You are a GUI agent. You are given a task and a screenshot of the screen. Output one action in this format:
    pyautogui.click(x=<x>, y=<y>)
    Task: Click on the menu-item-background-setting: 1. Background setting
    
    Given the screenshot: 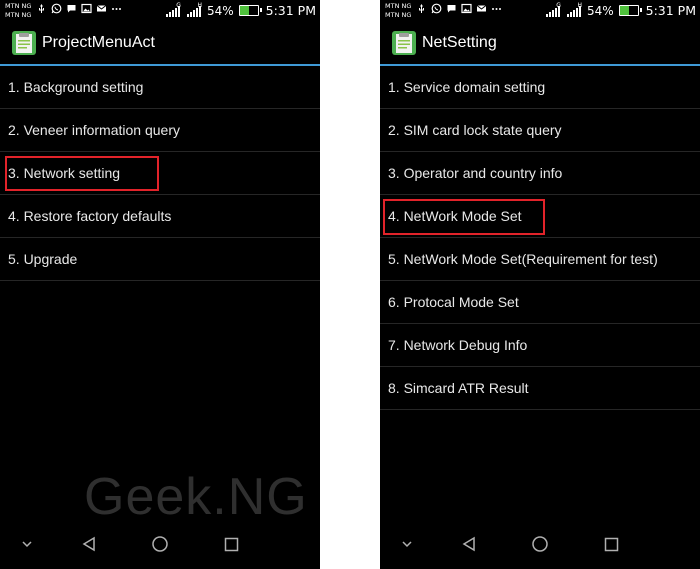 What is the action you would take?
    pyautogui.click(x=160, y=87)
    